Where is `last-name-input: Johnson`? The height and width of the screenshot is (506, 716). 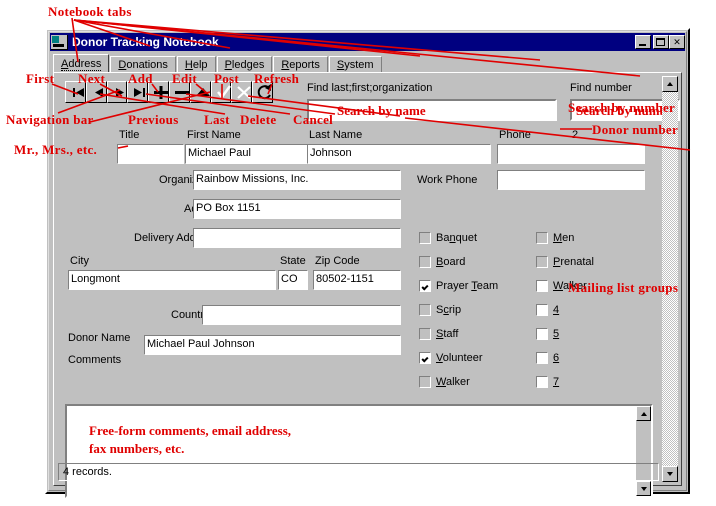
last-name-input: Johnson is located at coordinates (399, 154).